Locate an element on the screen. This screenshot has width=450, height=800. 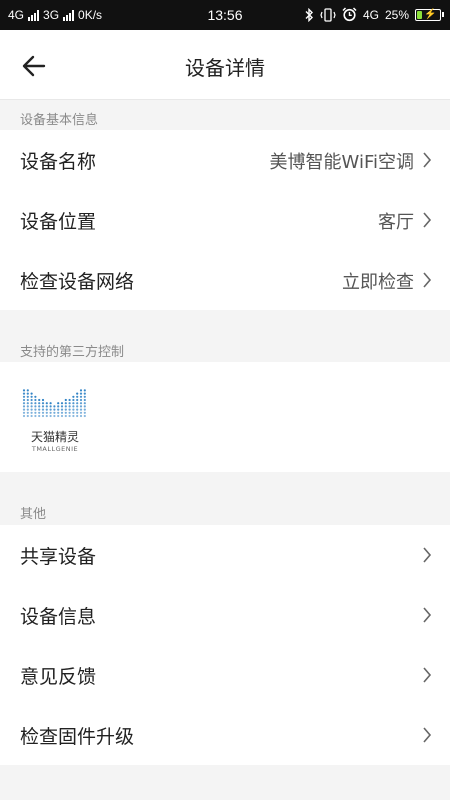
page-title: 设备详情 is located at coordinates (225, 68).